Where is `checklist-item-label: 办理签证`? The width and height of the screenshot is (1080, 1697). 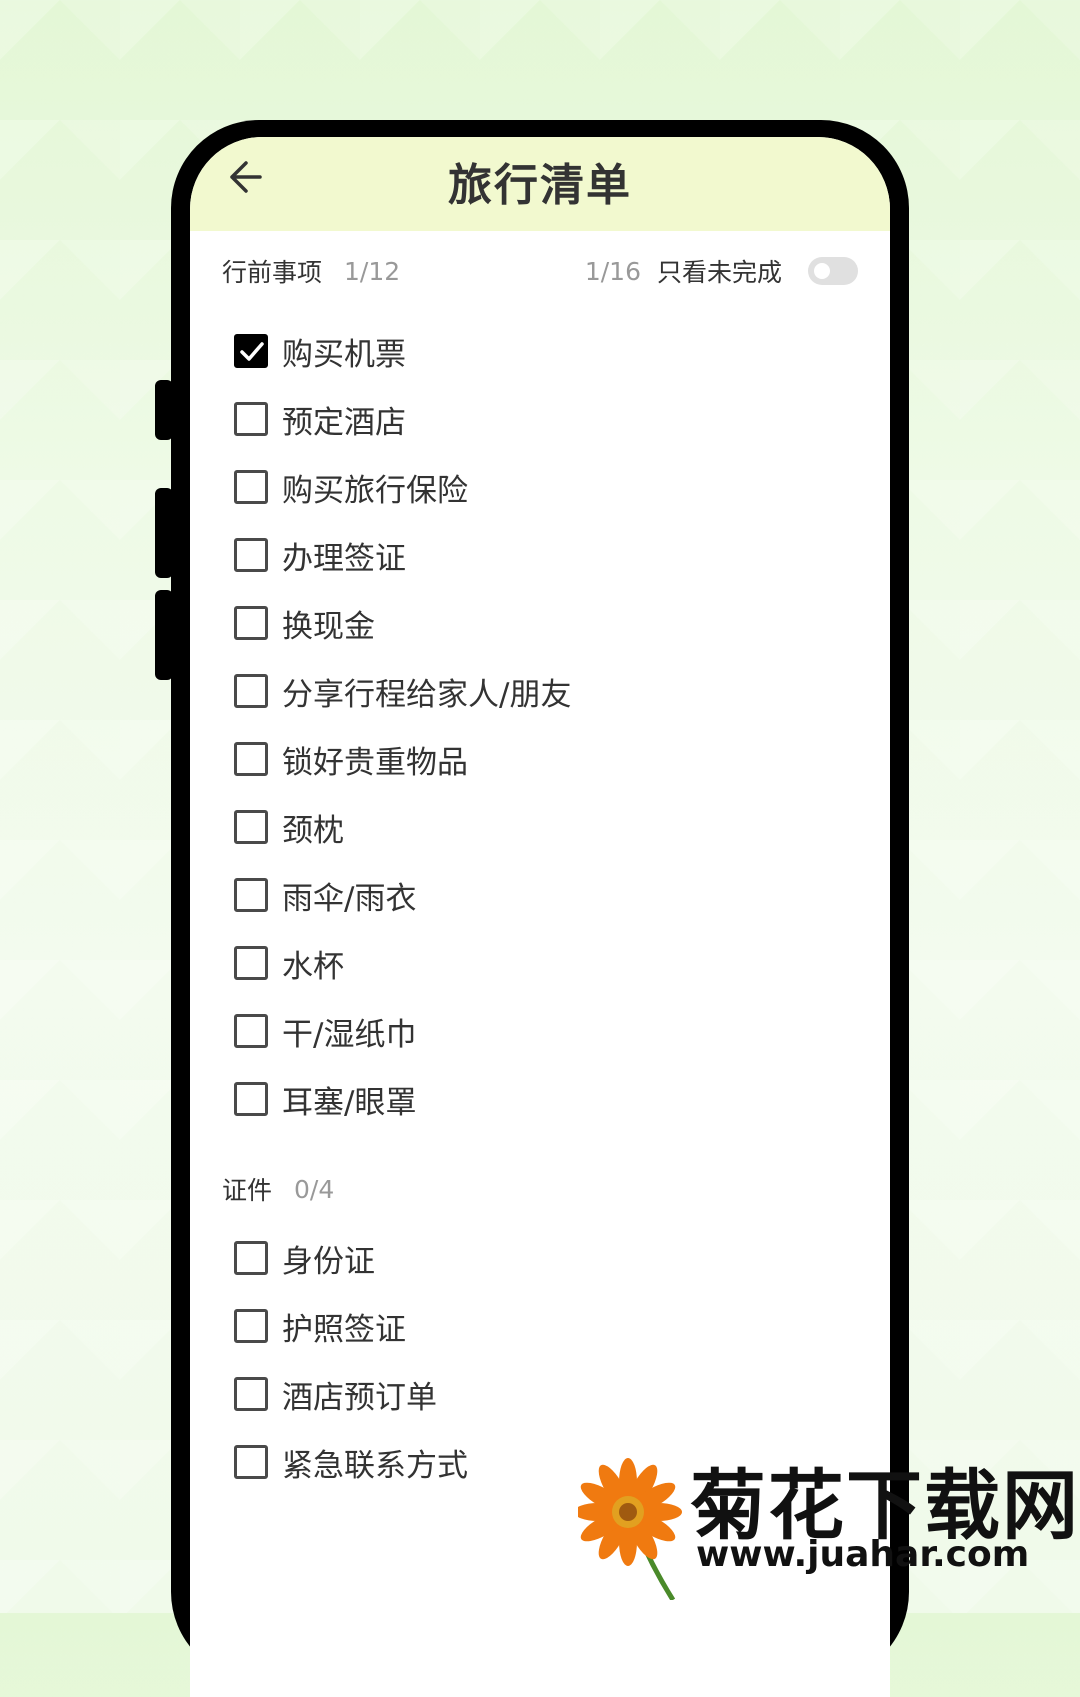 checklist-item-label: 办理签证 is located at coordinates (344, 558).